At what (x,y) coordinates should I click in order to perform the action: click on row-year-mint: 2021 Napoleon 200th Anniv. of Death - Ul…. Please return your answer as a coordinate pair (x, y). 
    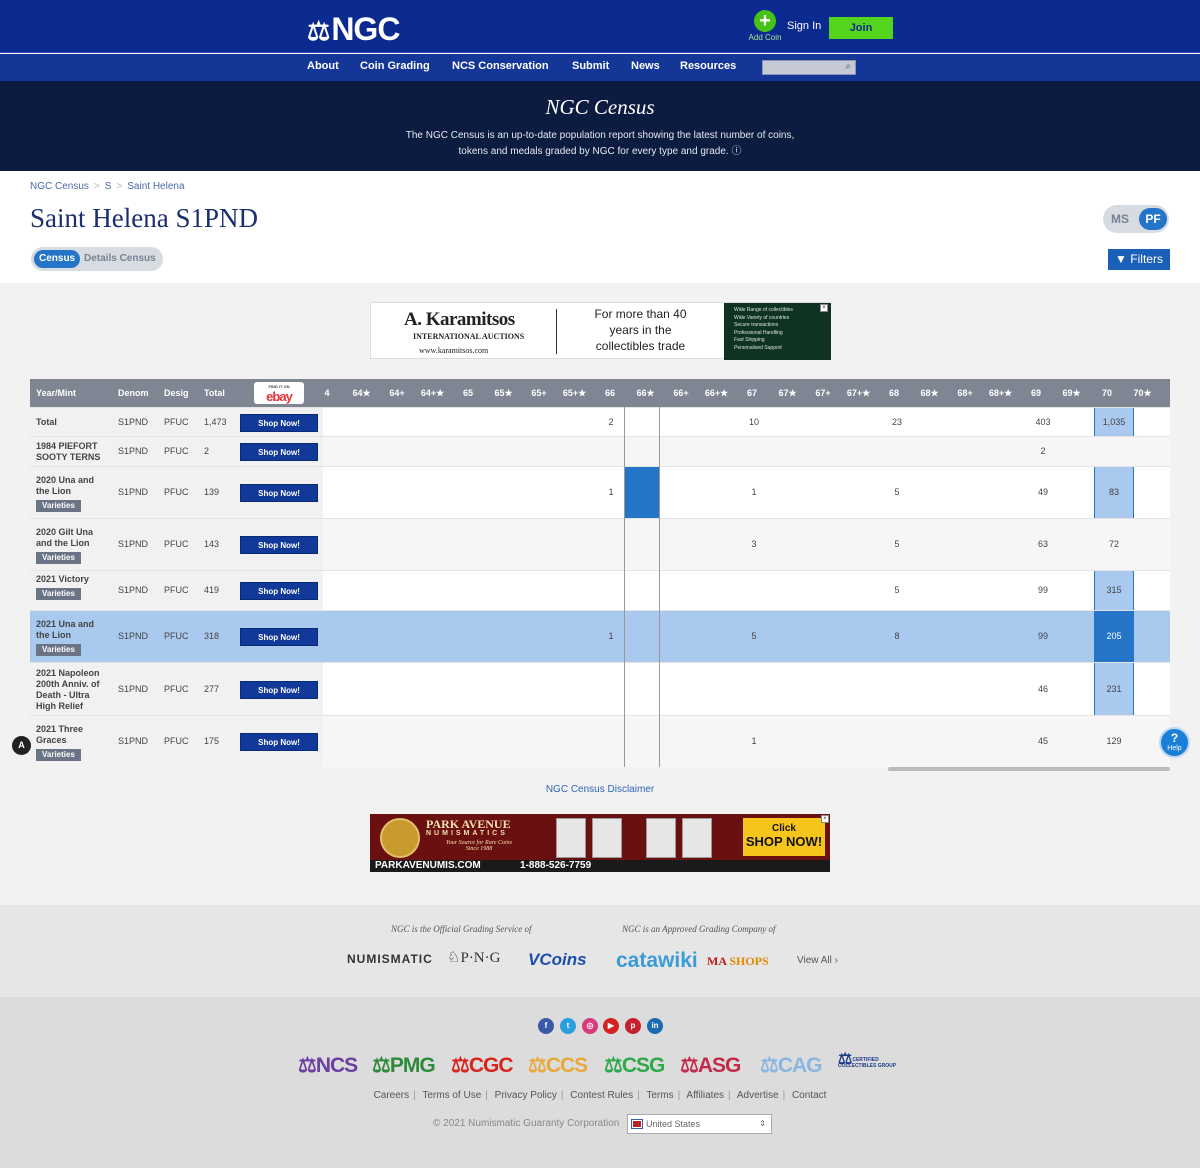
    Looking at the image, I should click on (71, 690).